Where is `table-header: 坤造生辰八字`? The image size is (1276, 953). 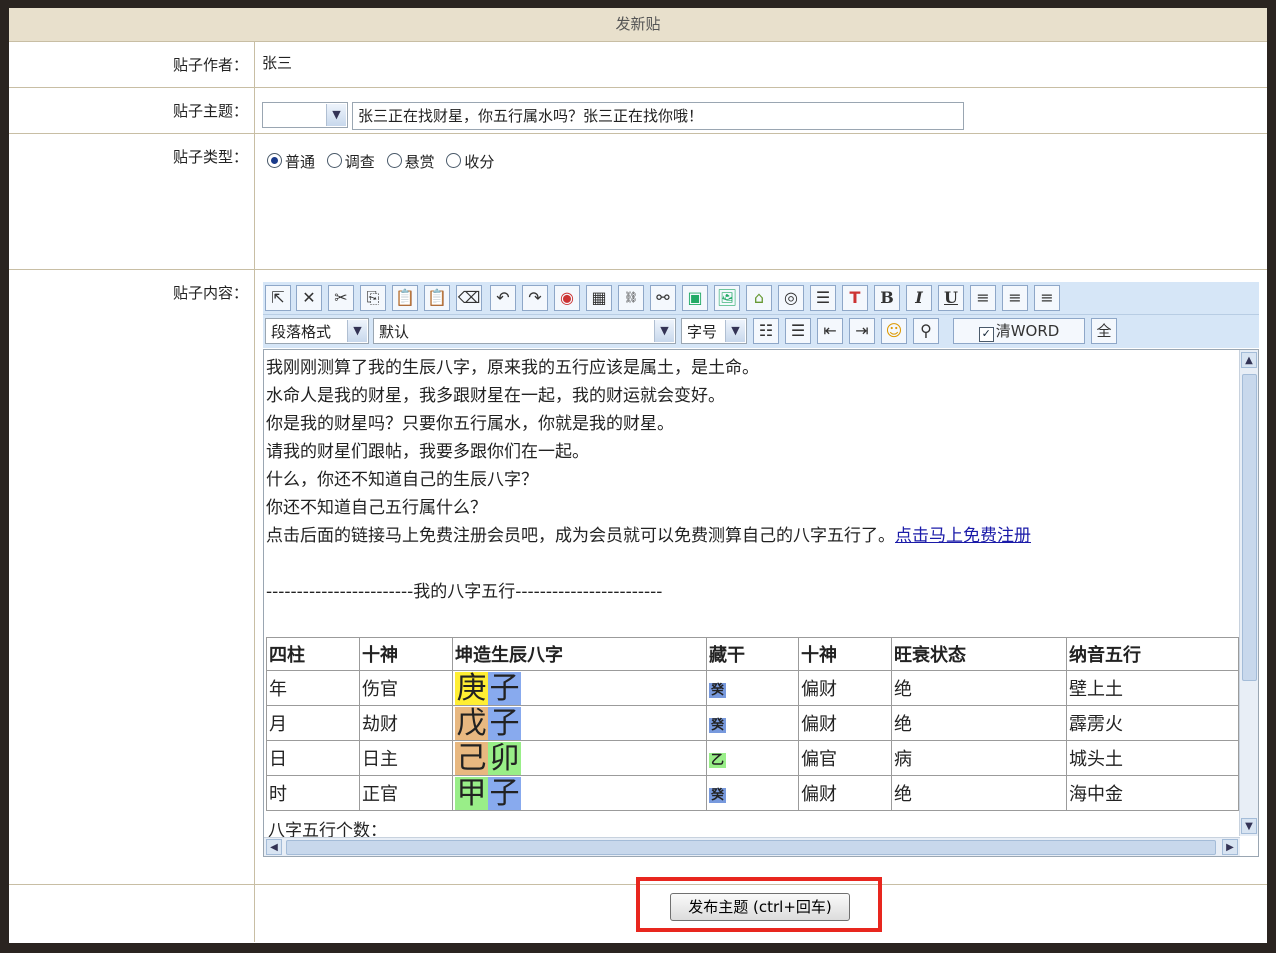
table-header: 坤造生辰八字 is located at coordinates (579, 654).